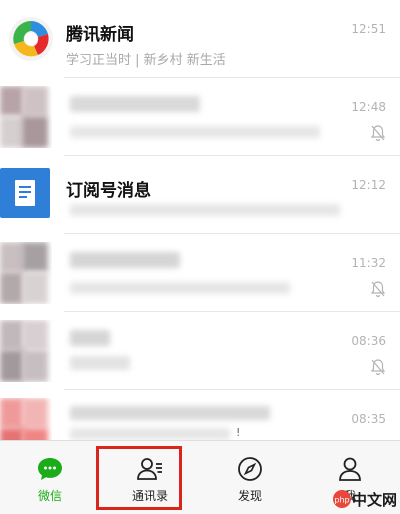 The height and width of the screenshot is (514, 400). I want to click on chat-title: 订阅号消息, so click(108, 191).